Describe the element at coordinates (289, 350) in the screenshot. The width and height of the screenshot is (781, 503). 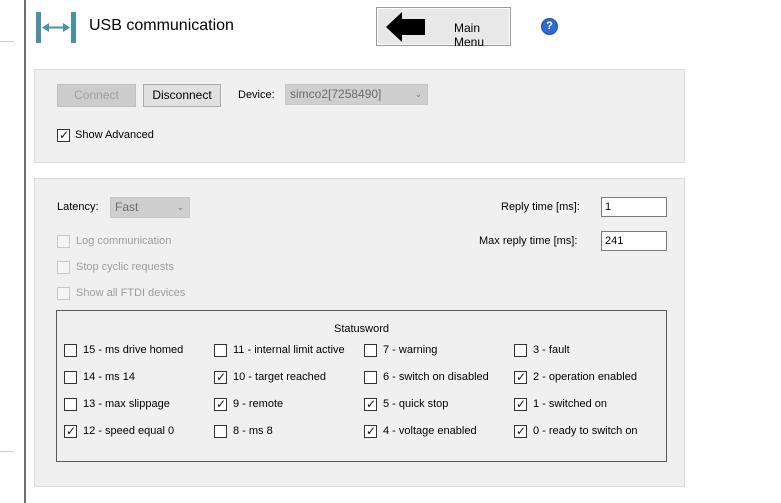
I see `statusword-bit-label: 11 - internal limit active` at that location.